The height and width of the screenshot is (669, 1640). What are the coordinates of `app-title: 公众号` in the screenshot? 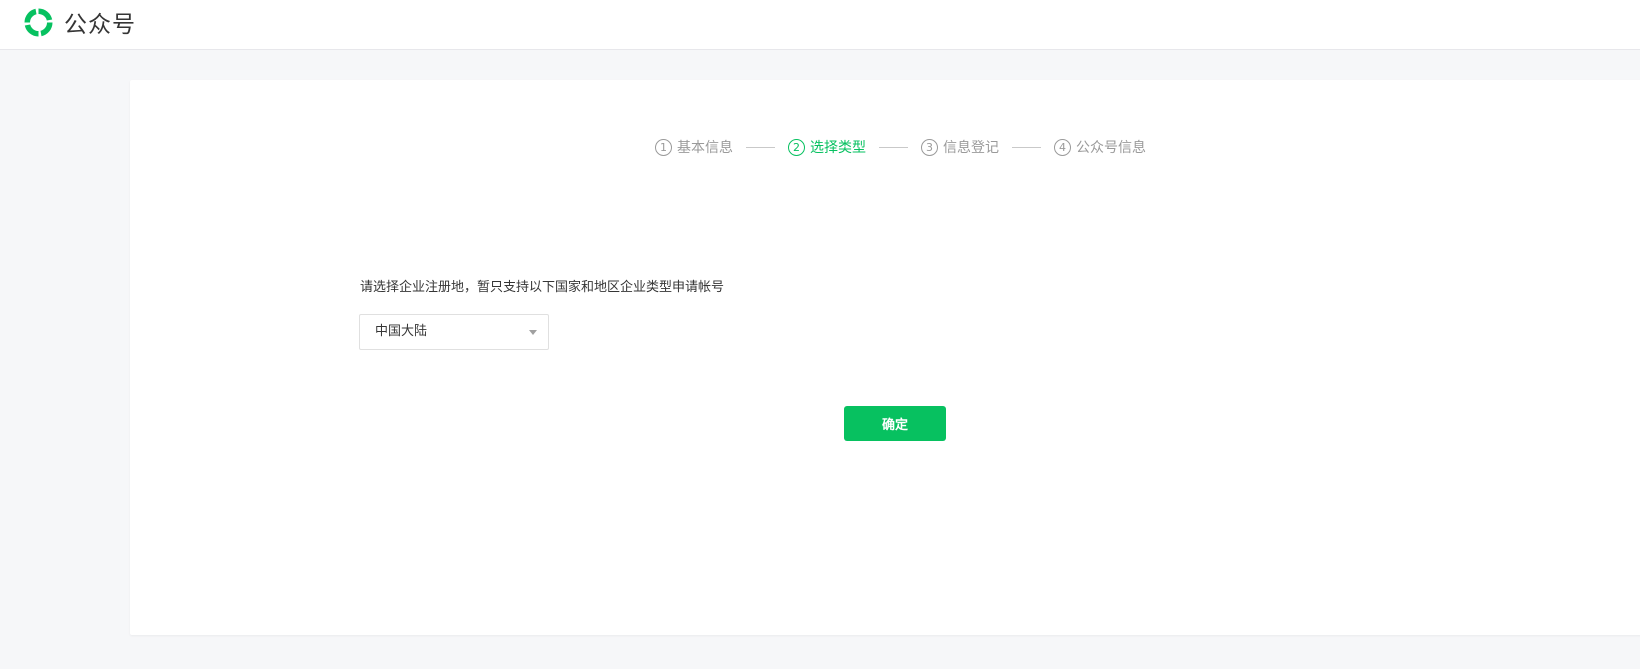 It's located at (100, 25).